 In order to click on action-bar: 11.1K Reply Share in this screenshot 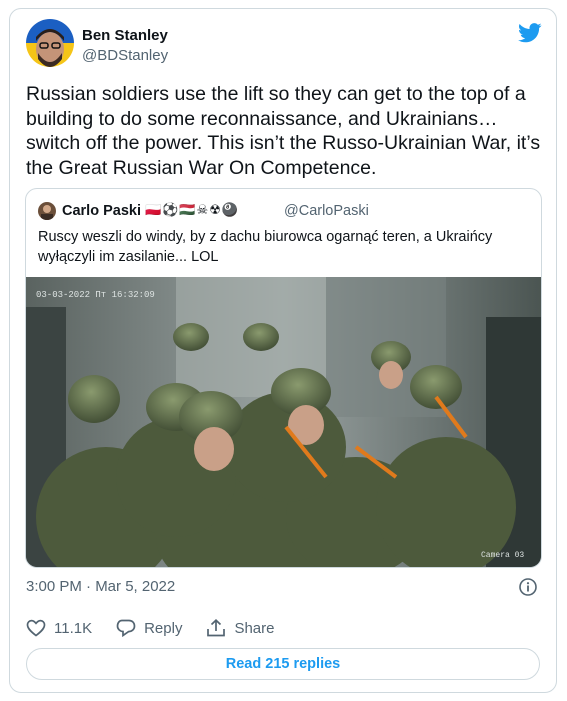, I will do `click(162, 628)`.